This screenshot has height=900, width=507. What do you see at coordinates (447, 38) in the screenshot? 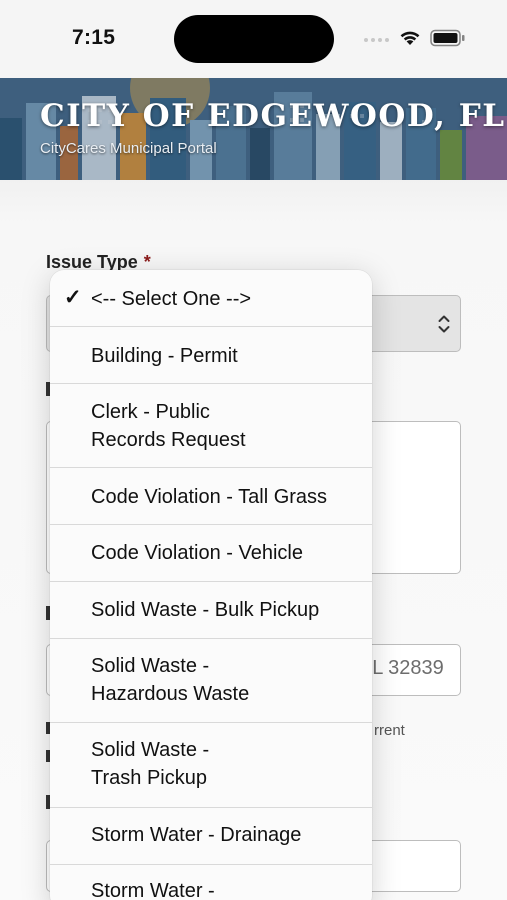
I see `battery-icon` at bounding box center [447, 38].